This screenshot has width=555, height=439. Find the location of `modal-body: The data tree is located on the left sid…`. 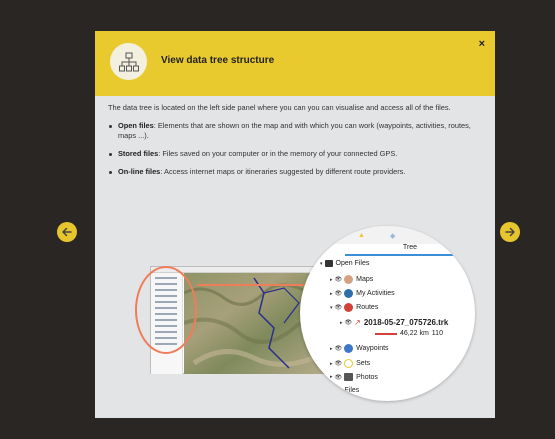

modal-body: The data tree is located on the left sid… is located at coordinates (298, 144).